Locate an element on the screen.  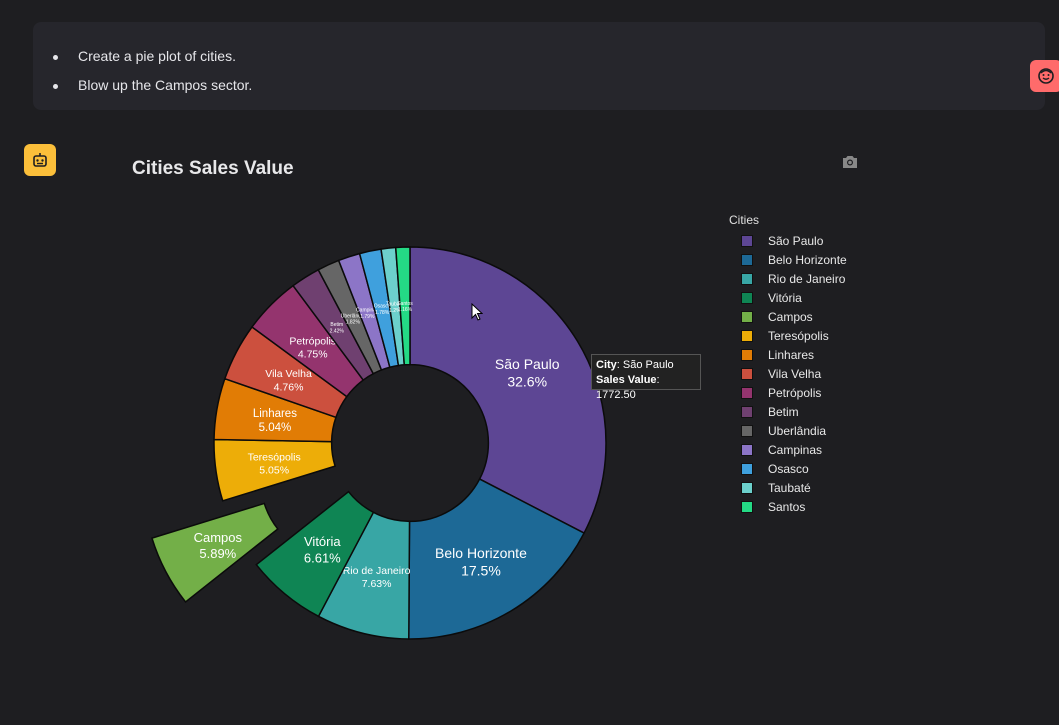
slice-label: Vitória 6.61% is located at coordinates (323, 549).